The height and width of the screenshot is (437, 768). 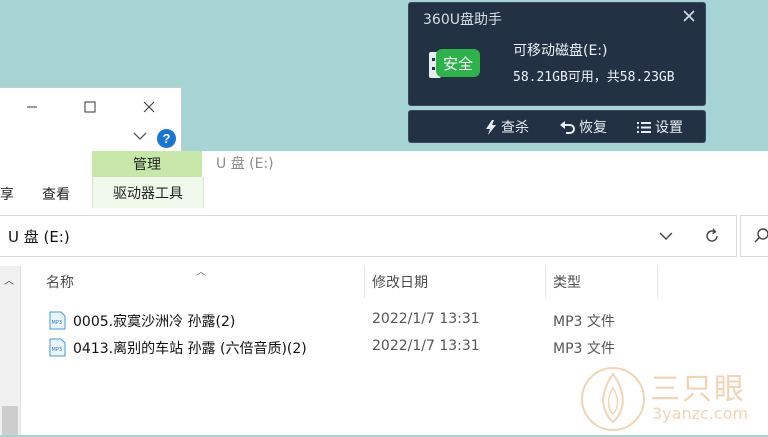 I want to click on safe-badge: 安全, so click(x=458, y=63).